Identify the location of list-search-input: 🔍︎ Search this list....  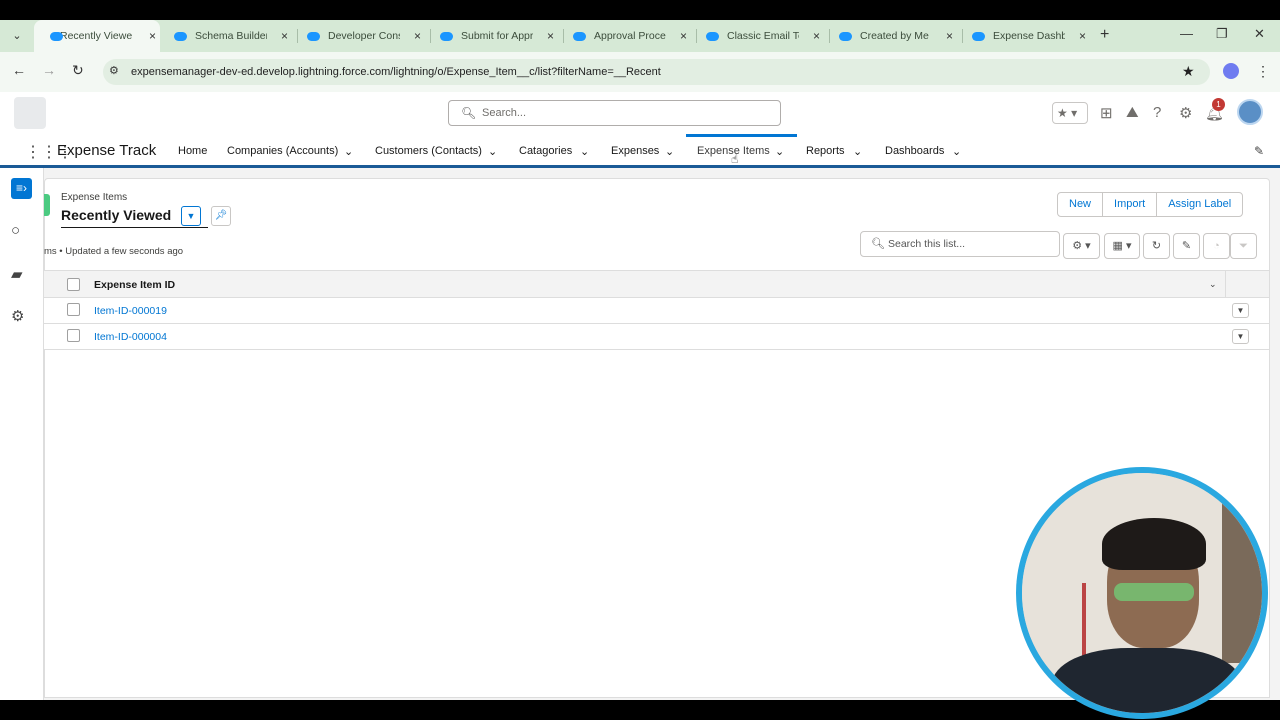
(960, 244).